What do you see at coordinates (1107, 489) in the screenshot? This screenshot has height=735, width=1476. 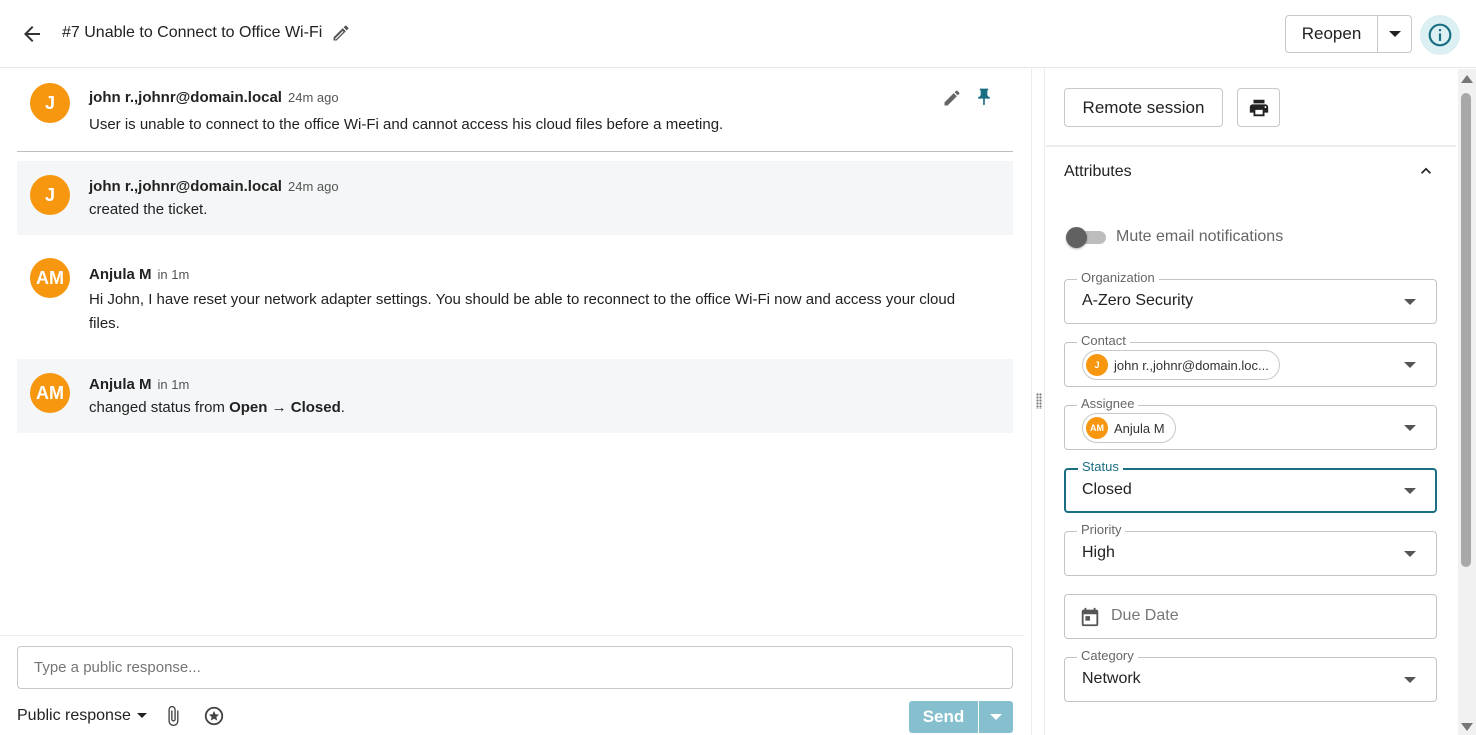 I see `field-value: Closed` at bounding box center [1107, 489].